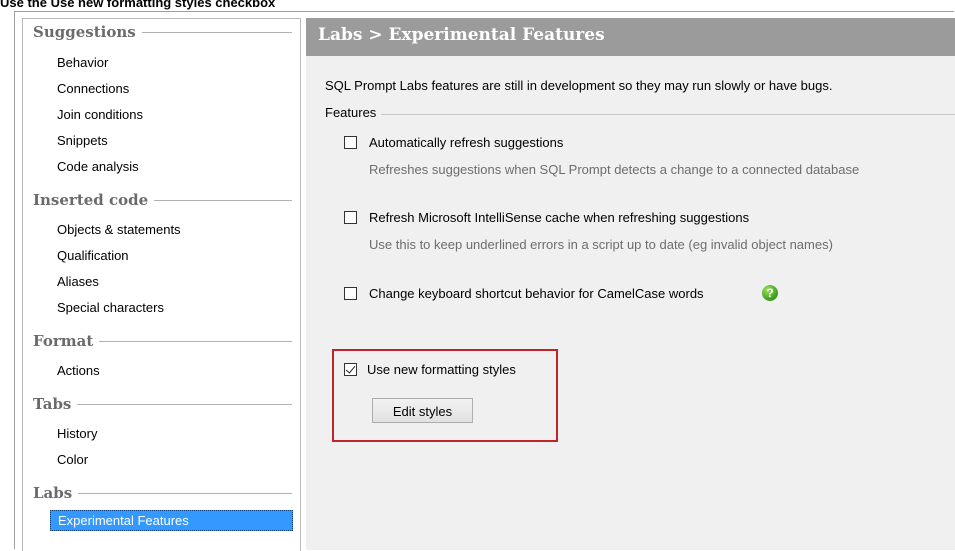 The height and width of the screenshot is (551, 955). What do you see at coordinates (78, 371) in the screenshot?
I see `sidebar-item-actions: Actions` at bounding box center [78, 371].